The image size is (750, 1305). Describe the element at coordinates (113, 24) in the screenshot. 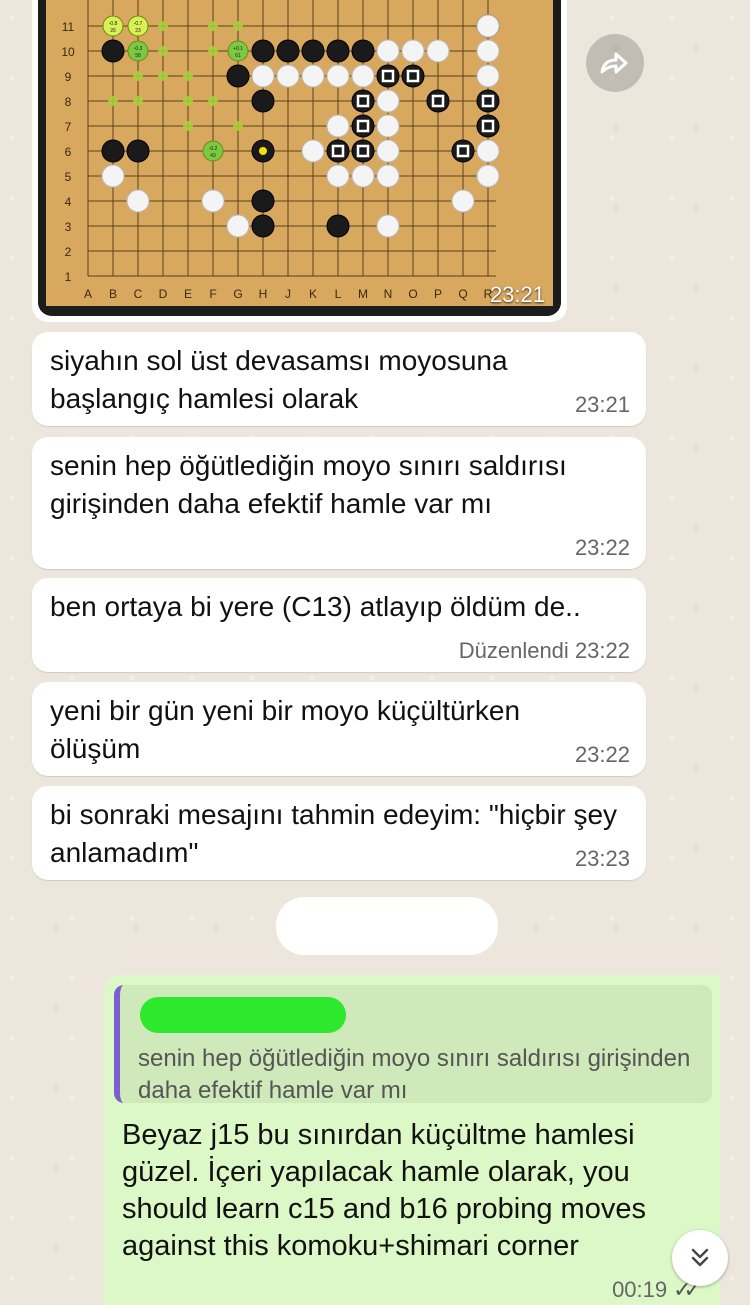

I see `analysis-label: -0.8` at that location.